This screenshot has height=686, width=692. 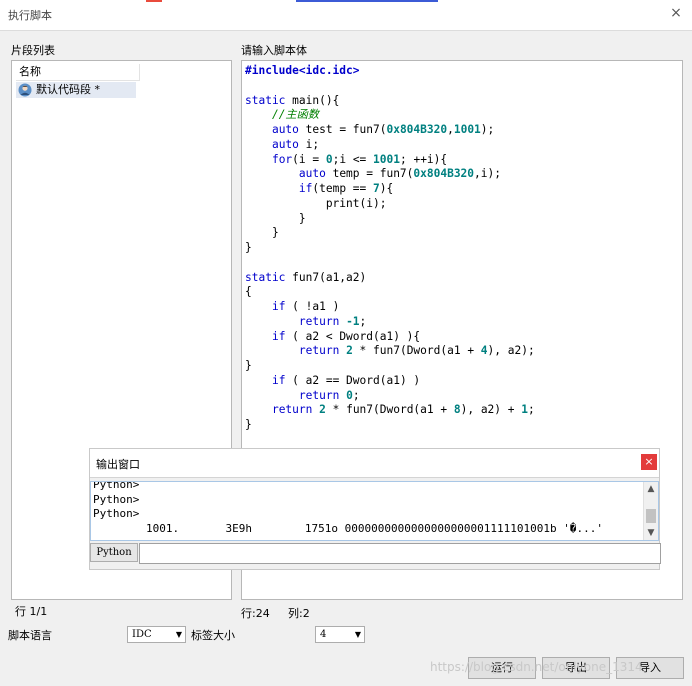 I want to click on code-line-1-text: #include<idc.idc>, so click(x=302, y=70).